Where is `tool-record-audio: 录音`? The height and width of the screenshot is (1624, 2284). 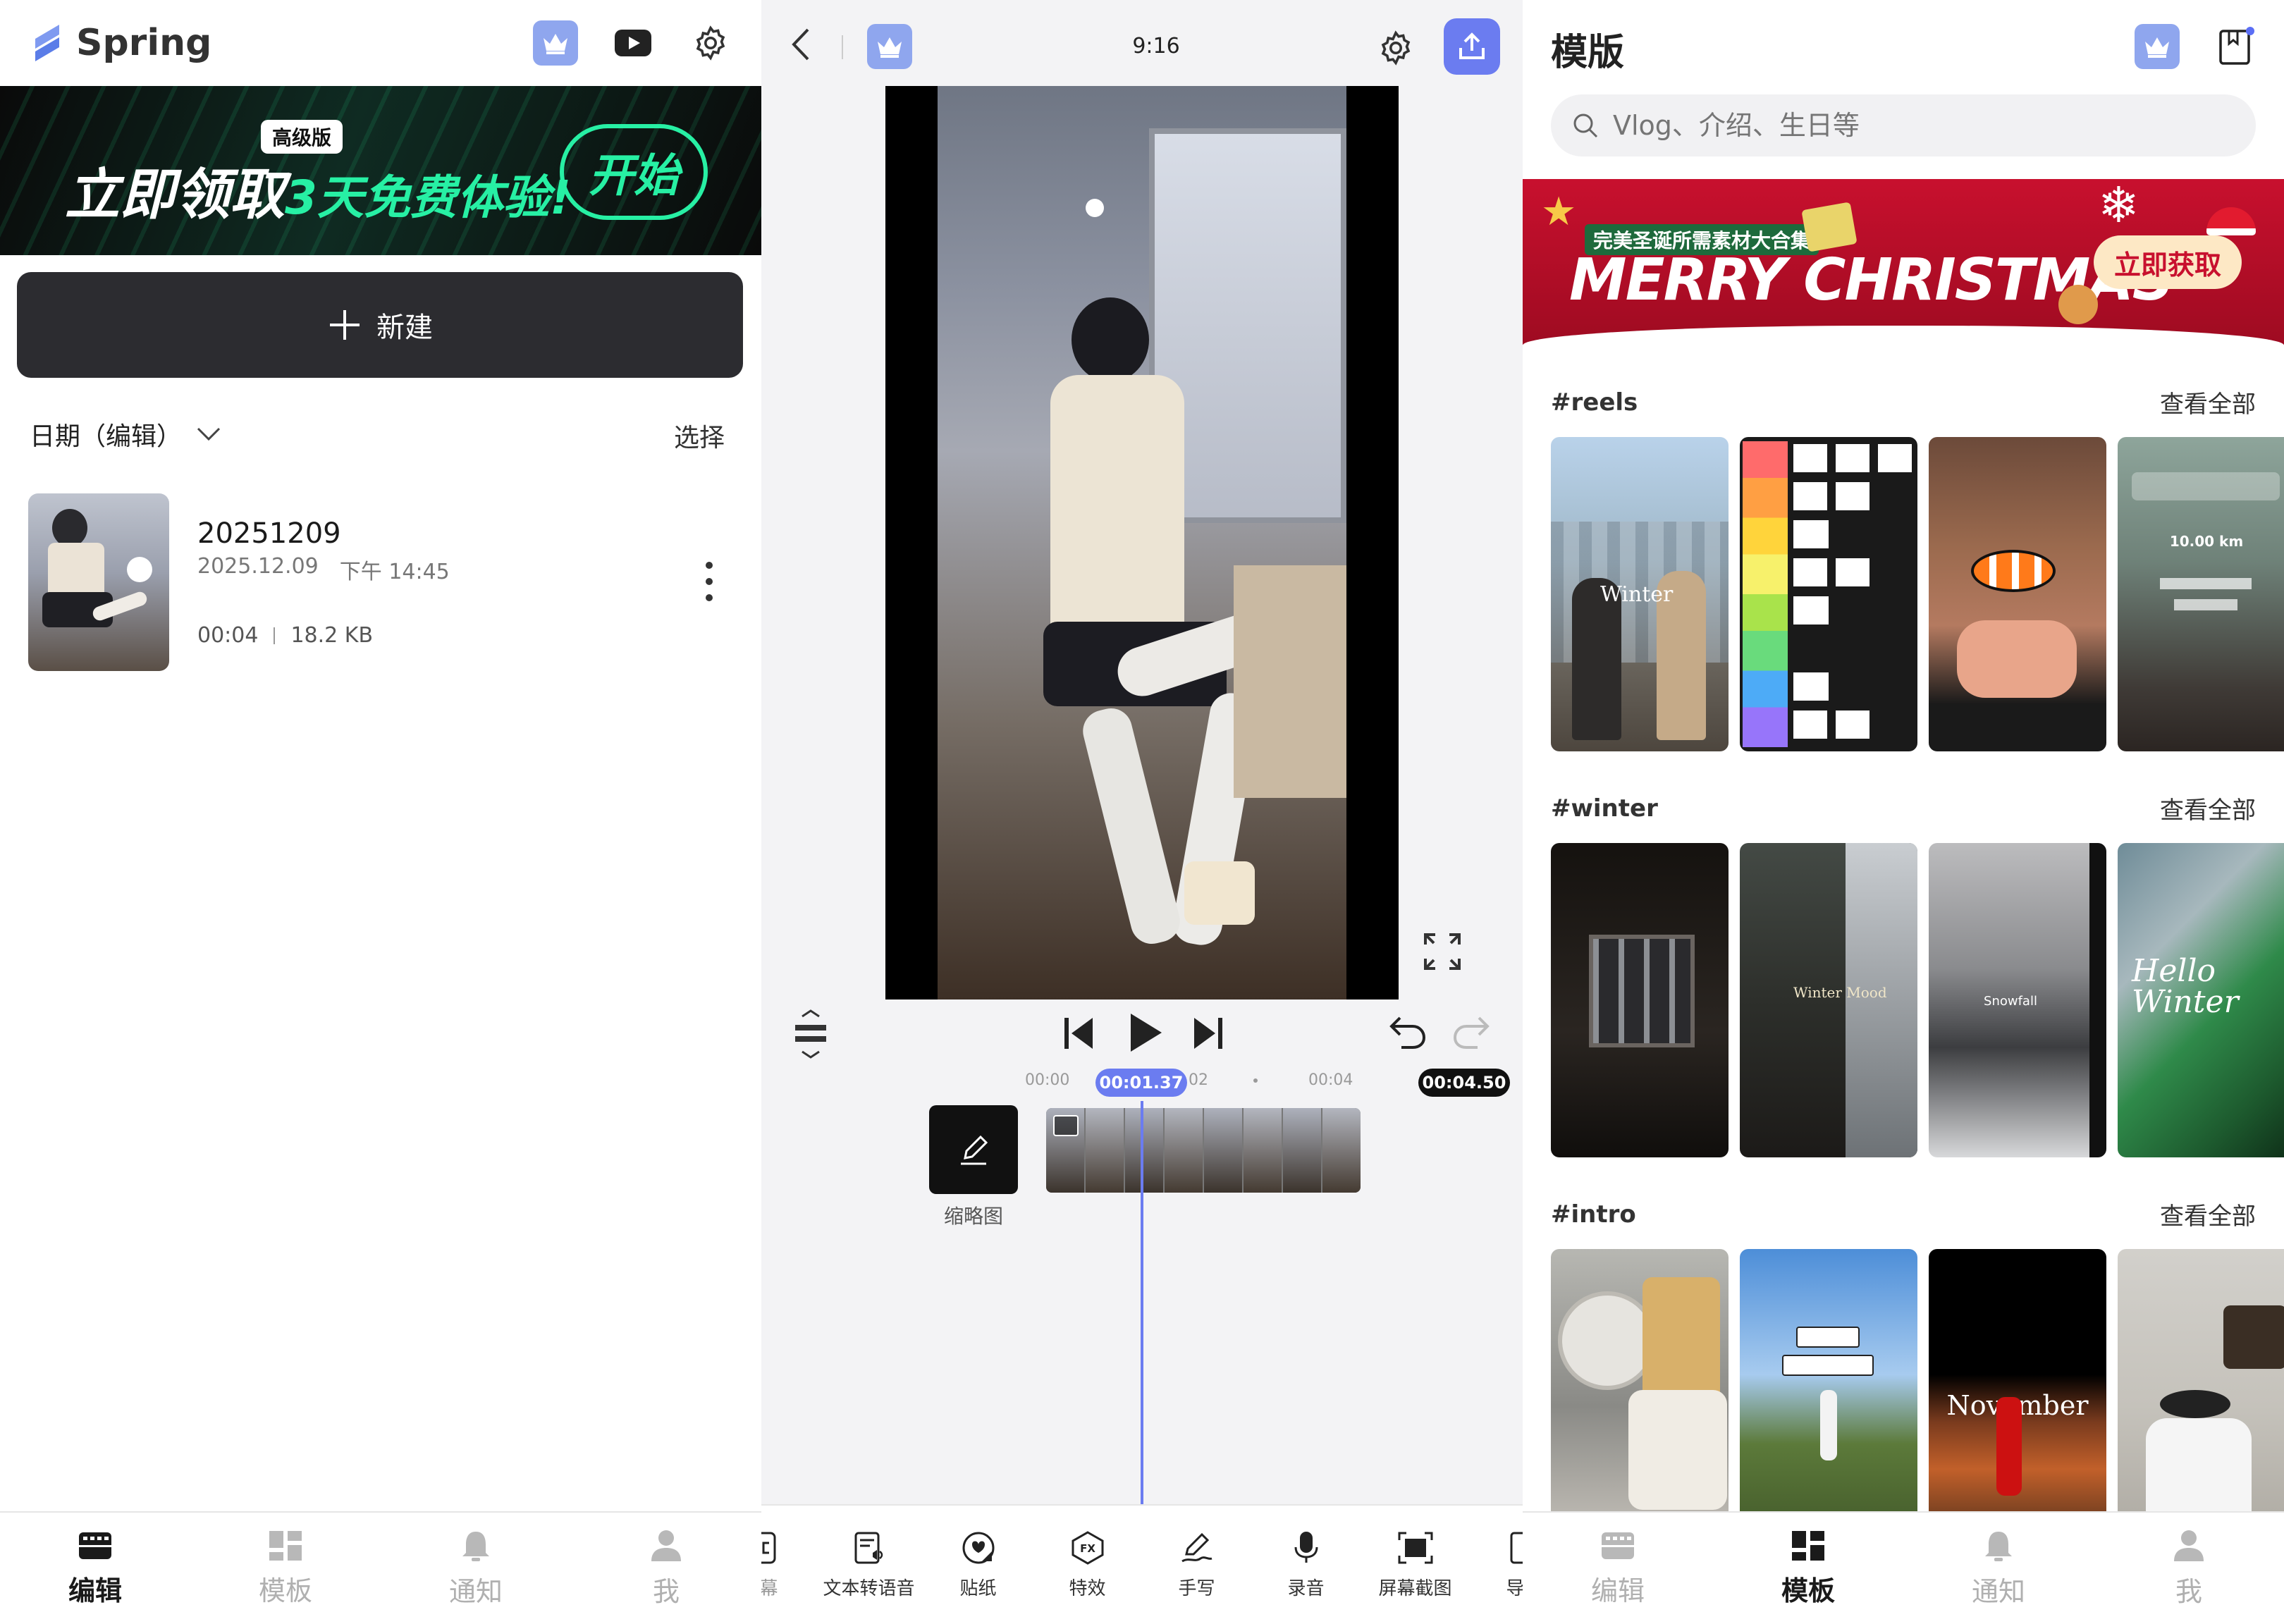 tool-record-audio: 录音 is located at coordinates (1306, 1565).